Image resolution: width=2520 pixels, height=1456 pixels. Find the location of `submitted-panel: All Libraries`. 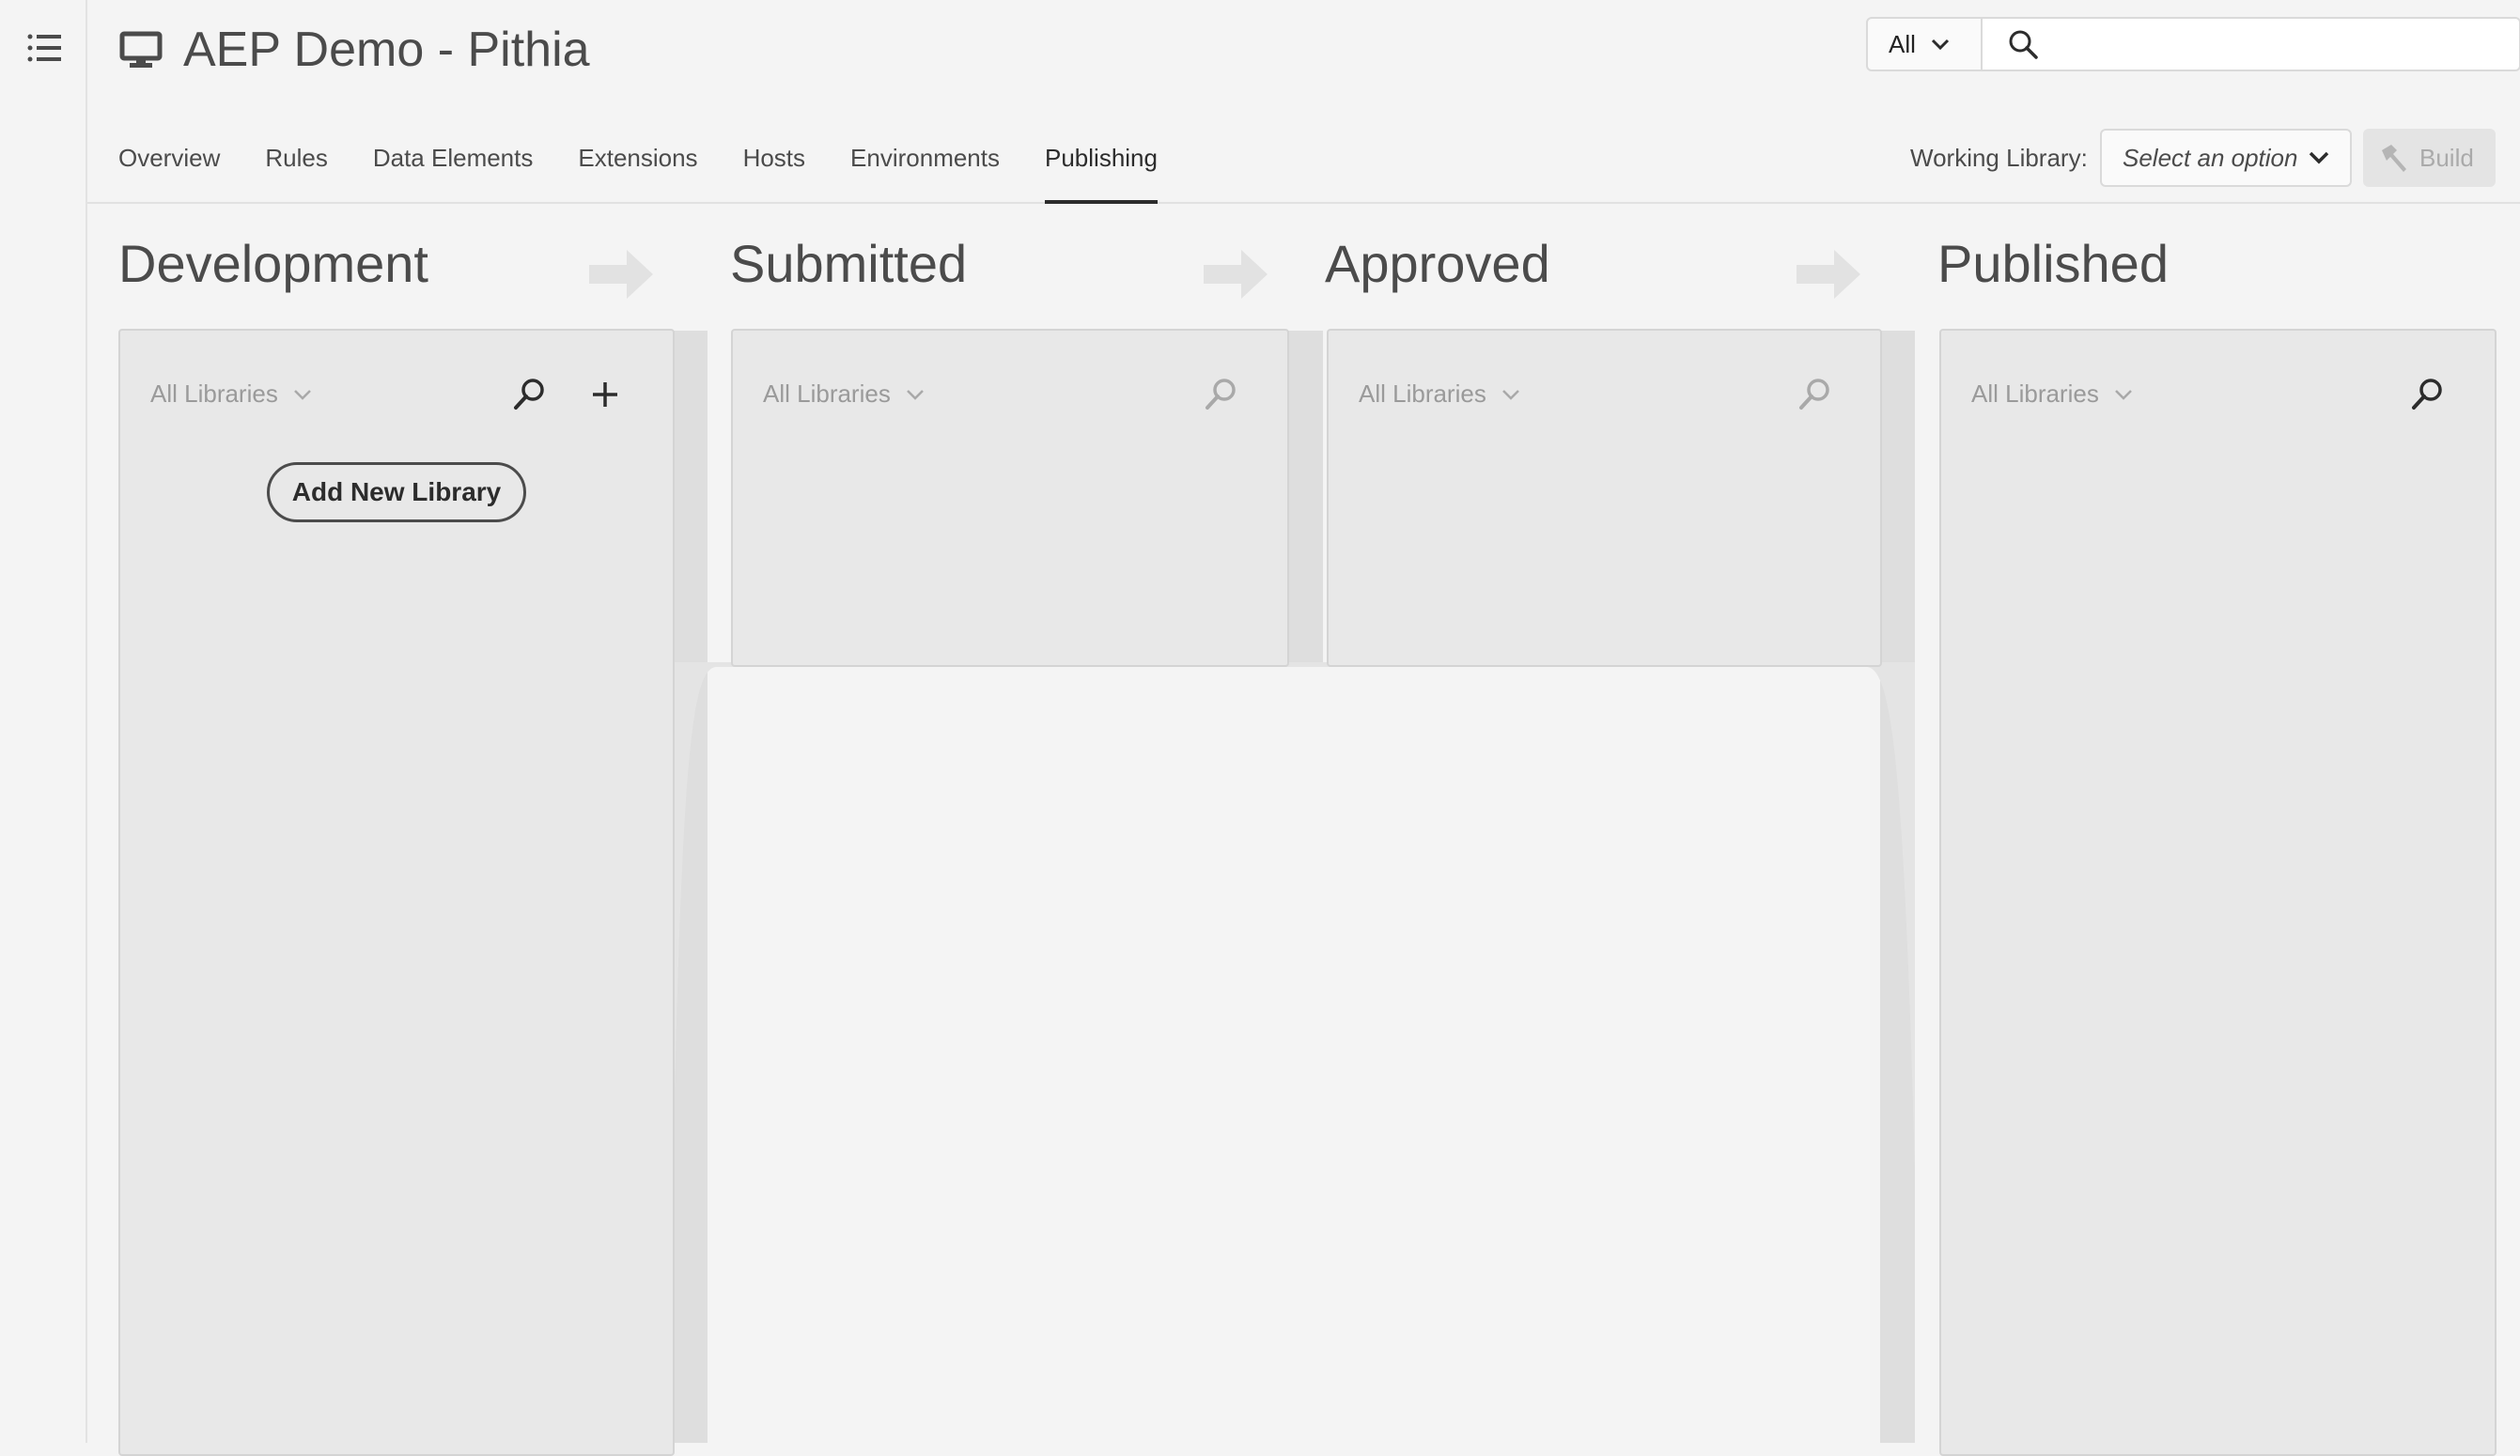

submitted-panel: All Libraries is located at coordinates (1010, 498).